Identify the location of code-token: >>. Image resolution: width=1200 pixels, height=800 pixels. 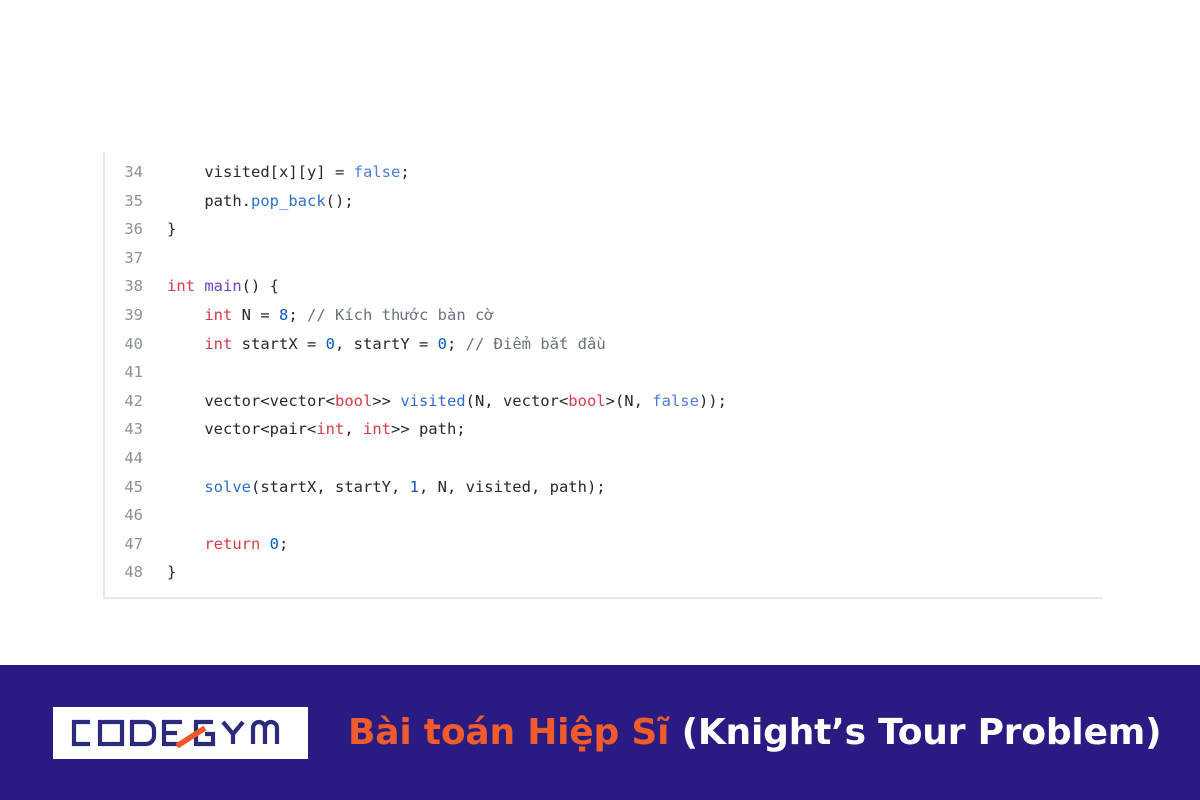
(386, 400).